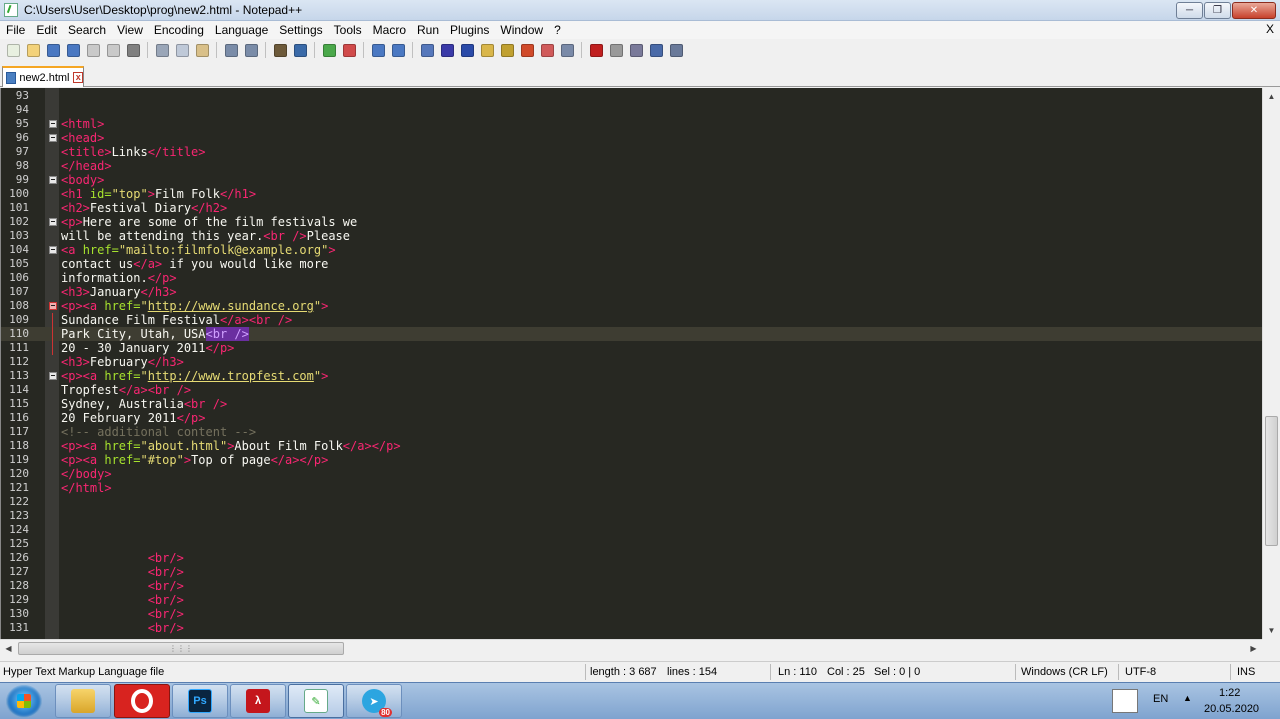 The width and height of the screenshot is (1280, 719). What do you see at coordinates (389, 30) in the screenshot?
I see `menu-macro: Macro` at bounding box center [389, 30].